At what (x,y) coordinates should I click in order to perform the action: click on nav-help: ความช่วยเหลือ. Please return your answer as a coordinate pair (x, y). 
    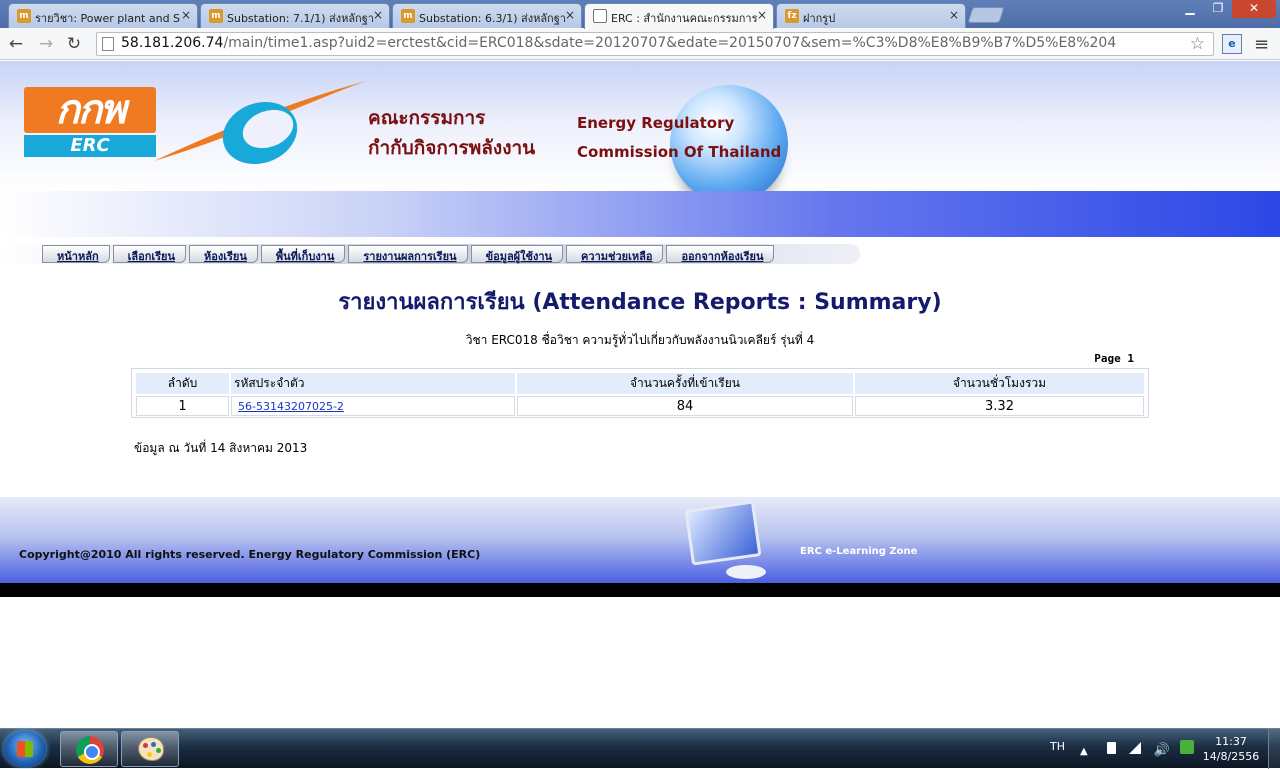
    Looking at the image, I should click on (615, 254).